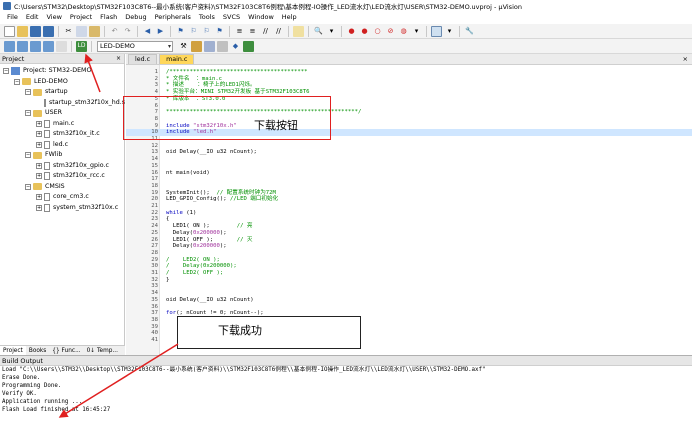 The height and width of the screenshot is (423, 692). What do you see at coordinates (377, 31) in the screenshot?
I see `breakpoint-disable-icon: ○` at bounding box center [377, 31].